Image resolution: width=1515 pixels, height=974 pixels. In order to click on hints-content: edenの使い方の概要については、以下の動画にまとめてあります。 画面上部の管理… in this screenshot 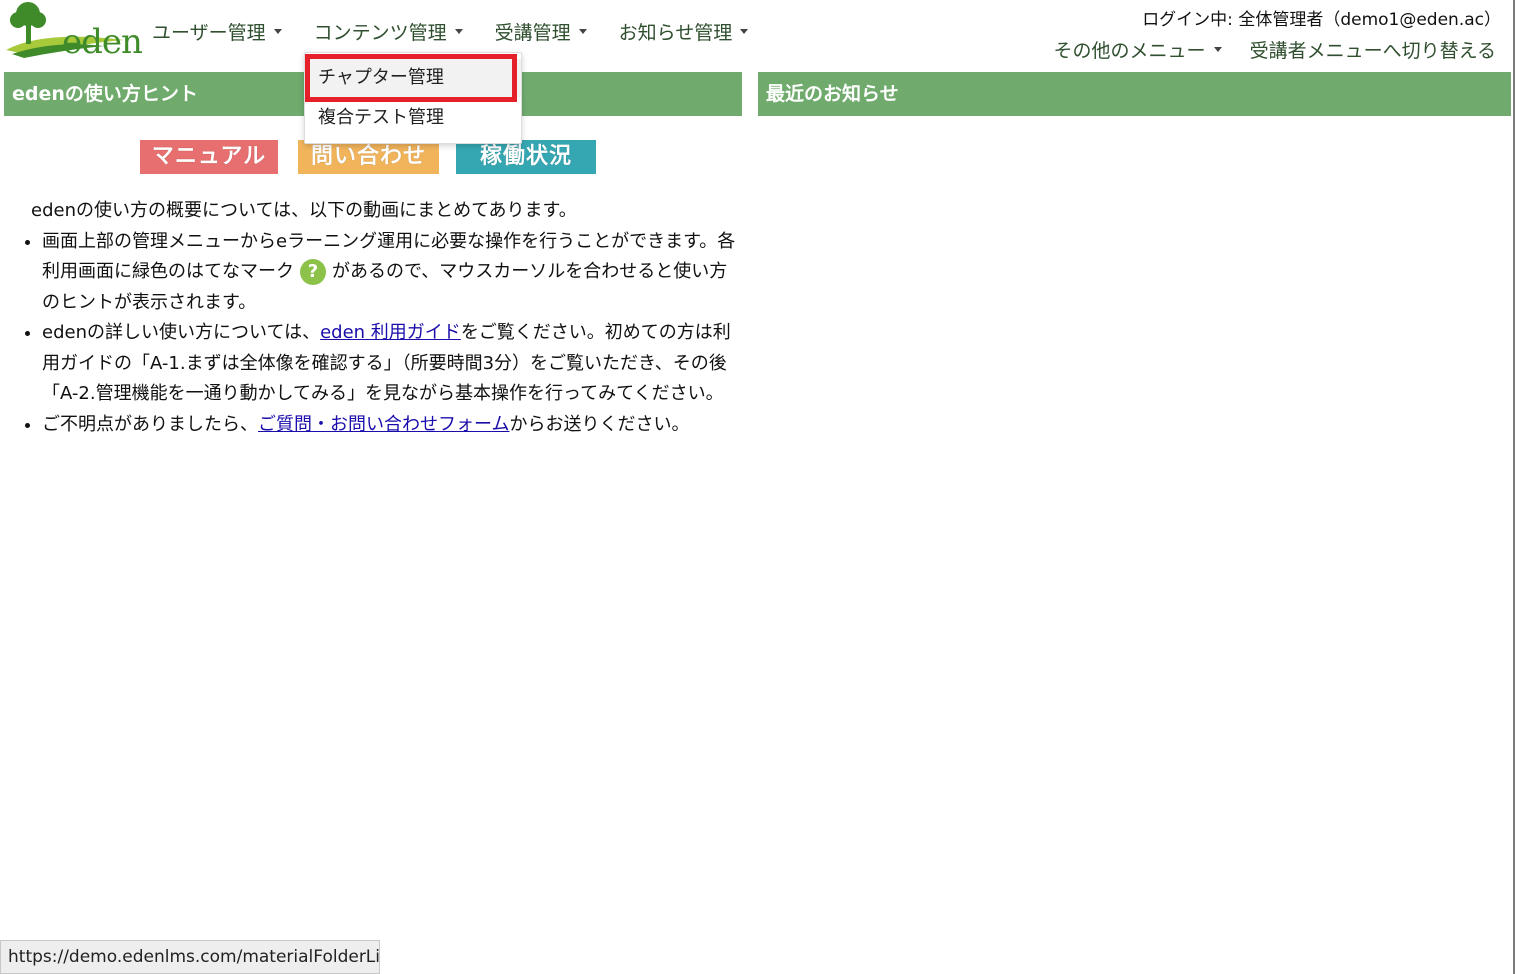, I will do `click(380, 318)`.